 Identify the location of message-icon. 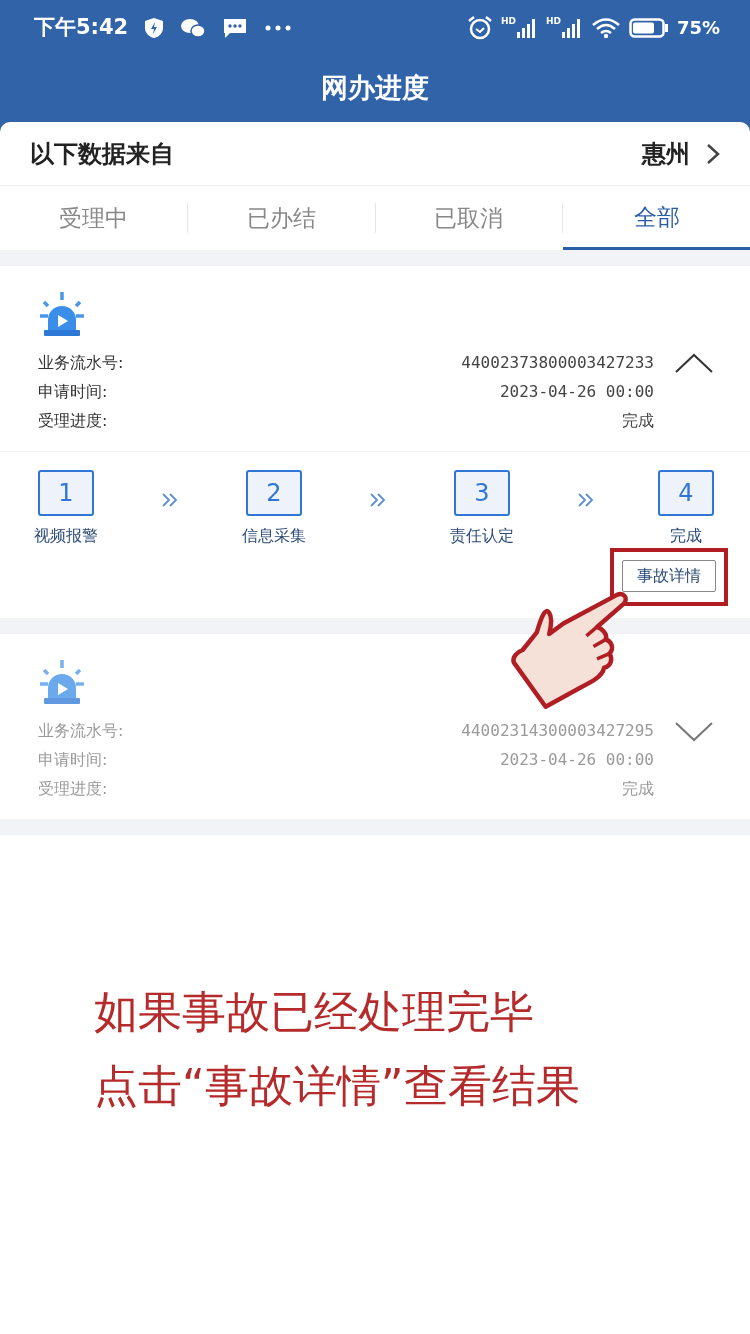
(235, 27).